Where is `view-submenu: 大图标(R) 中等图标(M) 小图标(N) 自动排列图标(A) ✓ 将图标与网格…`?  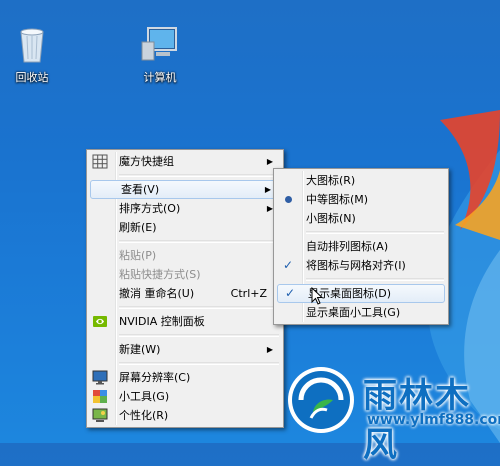 view-submenu: 大图标(R) 中等图标(M) 小图标(N) 自动排列图标(A) ✓ 将图标与网格… is located at coordinates (361, 246).